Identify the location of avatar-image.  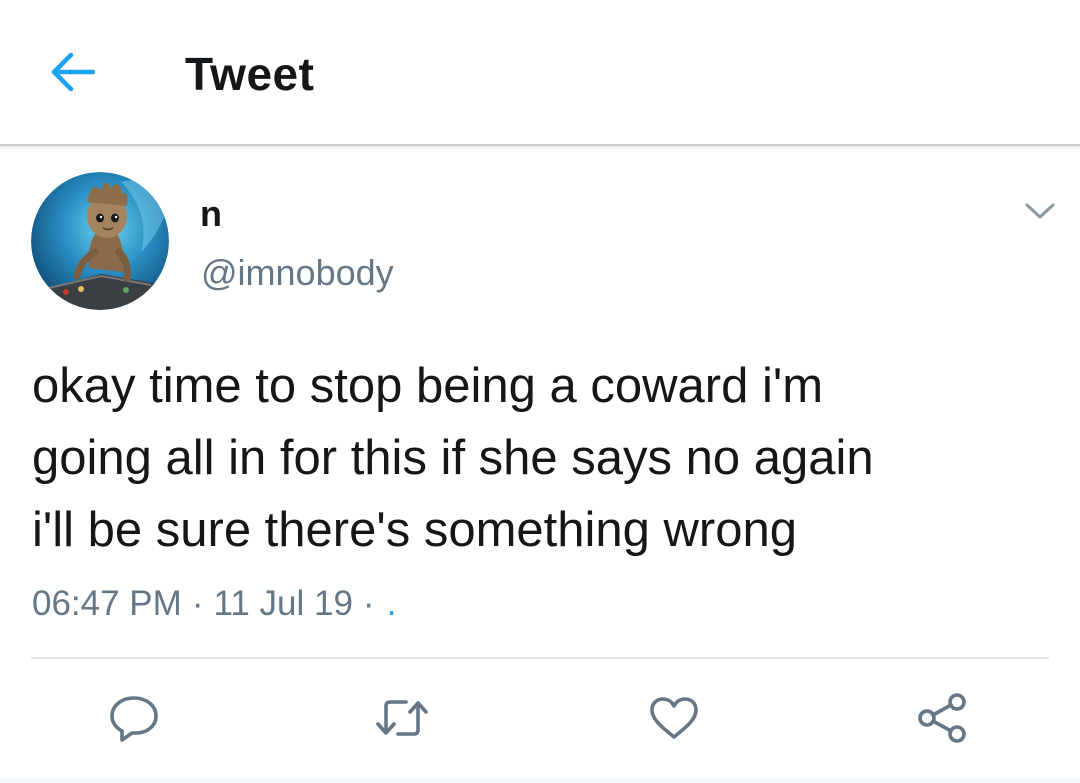
(100, 241).